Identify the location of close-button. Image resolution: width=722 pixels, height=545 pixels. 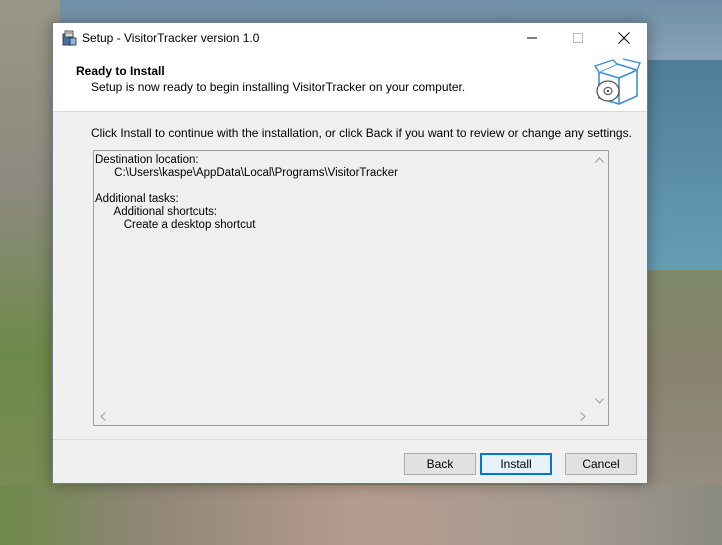
(624, 38).